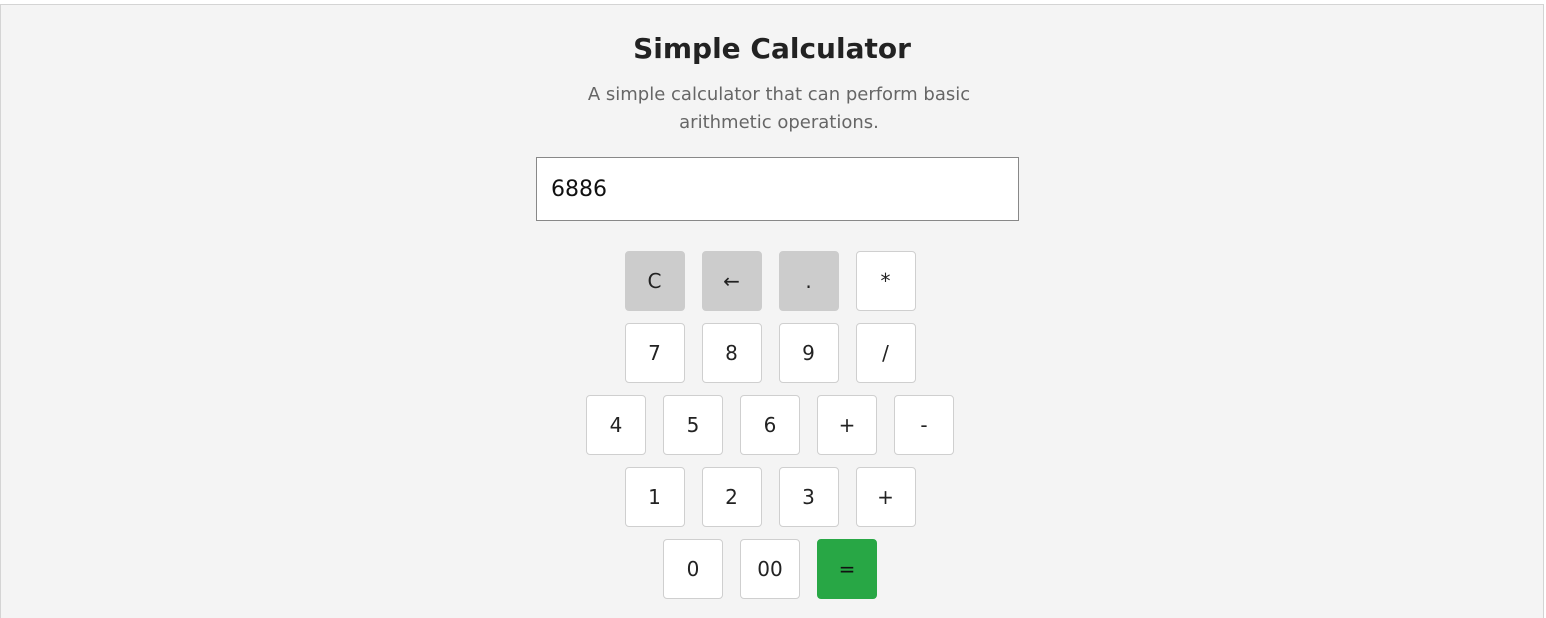 This screenshot has width=1546, height=618. I want to click on keypad-row-1: C ← . *, so click(771, 281).